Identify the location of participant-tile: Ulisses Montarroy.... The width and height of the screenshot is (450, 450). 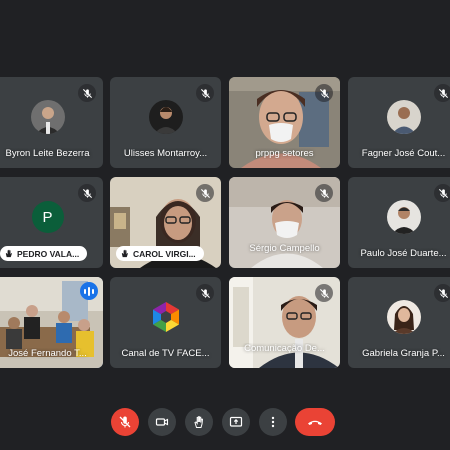
(165, 122).